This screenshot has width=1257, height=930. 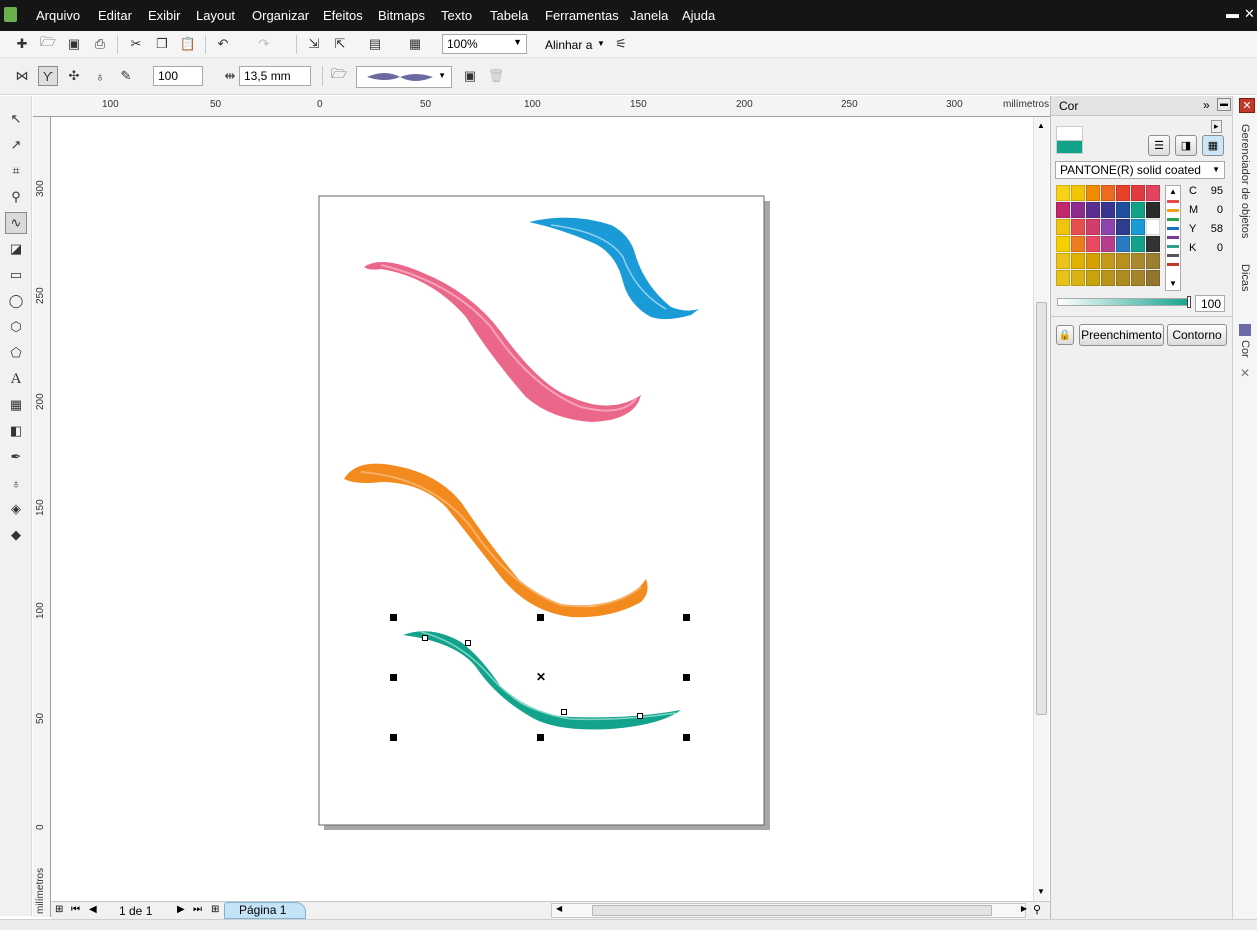 What do you see at coordinates (582, 15) in the screenshot?
I see `menu-ferramentas: Ferramentas` at bounding box center [582, 15].